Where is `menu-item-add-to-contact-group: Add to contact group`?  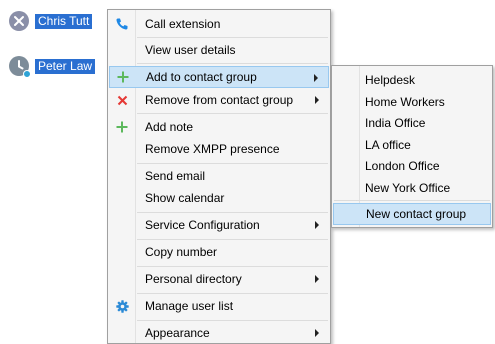
menu-item-add-to-contact-group: Add to contact group is located at coordinates (219, 77).